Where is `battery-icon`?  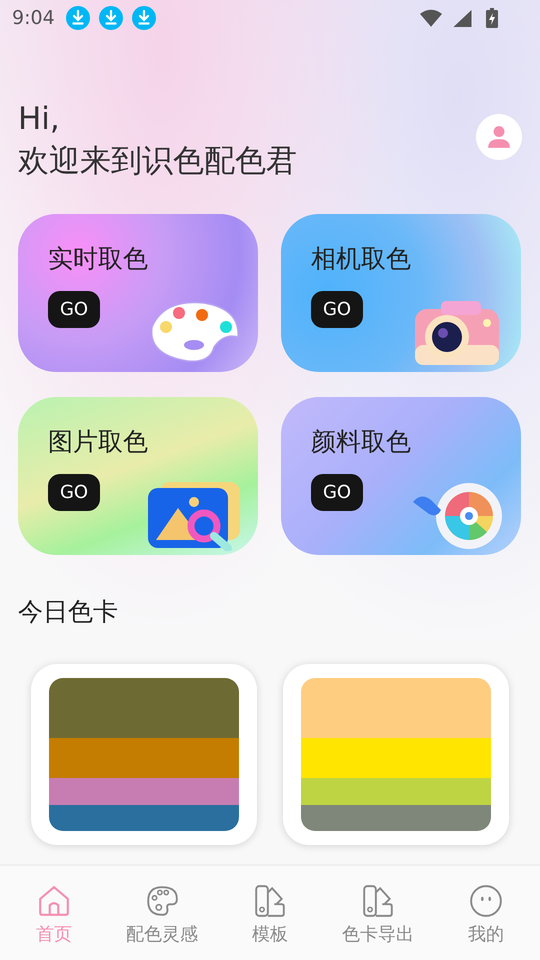 battery-icon is located at coordinates (492, 18).